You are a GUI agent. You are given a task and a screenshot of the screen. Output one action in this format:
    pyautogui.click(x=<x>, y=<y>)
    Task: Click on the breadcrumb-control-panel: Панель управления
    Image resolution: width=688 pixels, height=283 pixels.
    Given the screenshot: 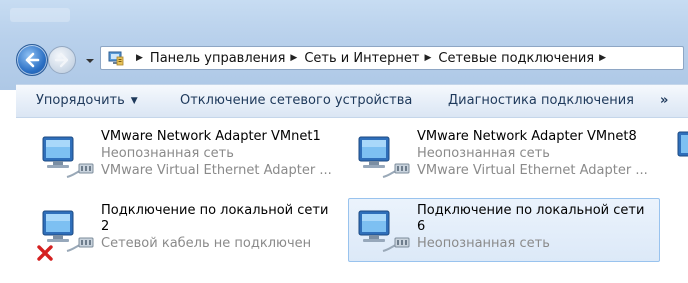 What is the action you would take?
    pyautogui.click(x=218, y=58)
    